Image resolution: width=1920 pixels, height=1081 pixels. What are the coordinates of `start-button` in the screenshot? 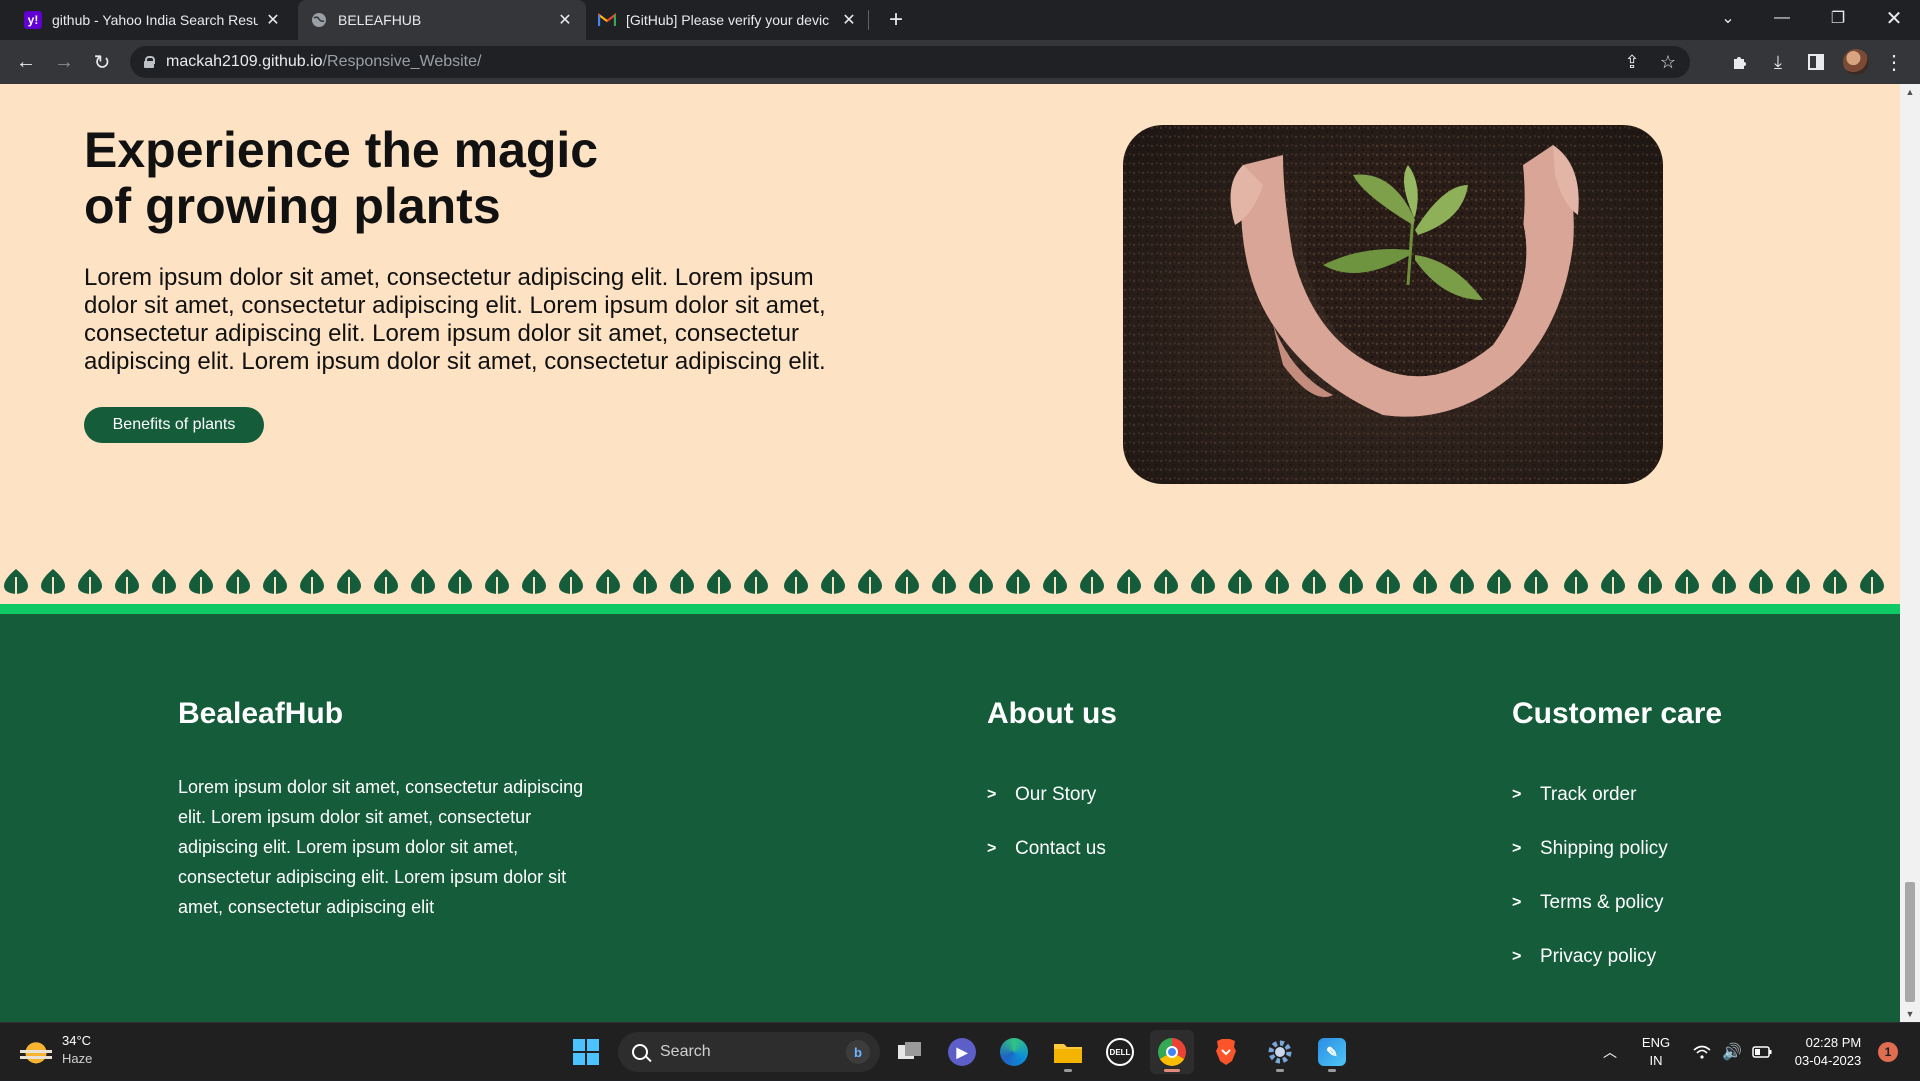 It's located at (586, 1052).